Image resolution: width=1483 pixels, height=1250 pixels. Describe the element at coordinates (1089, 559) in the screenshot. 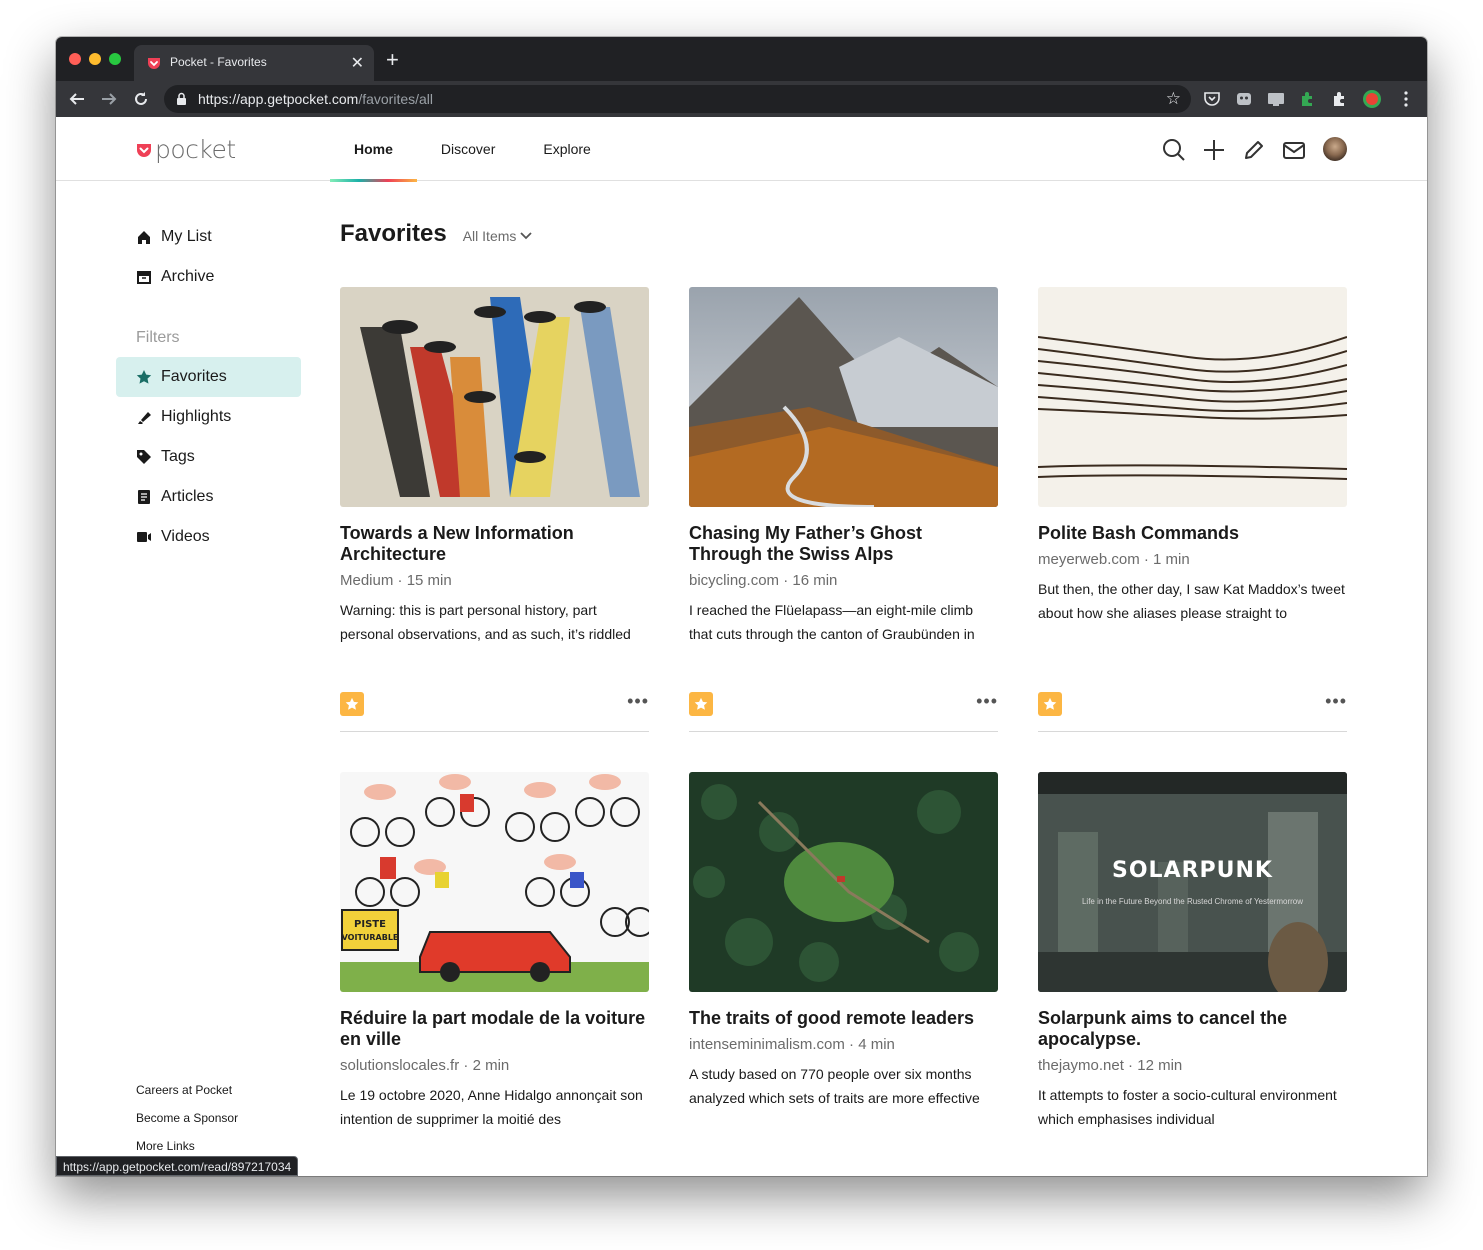

I see `article-source: meyerweb.com` at that location.